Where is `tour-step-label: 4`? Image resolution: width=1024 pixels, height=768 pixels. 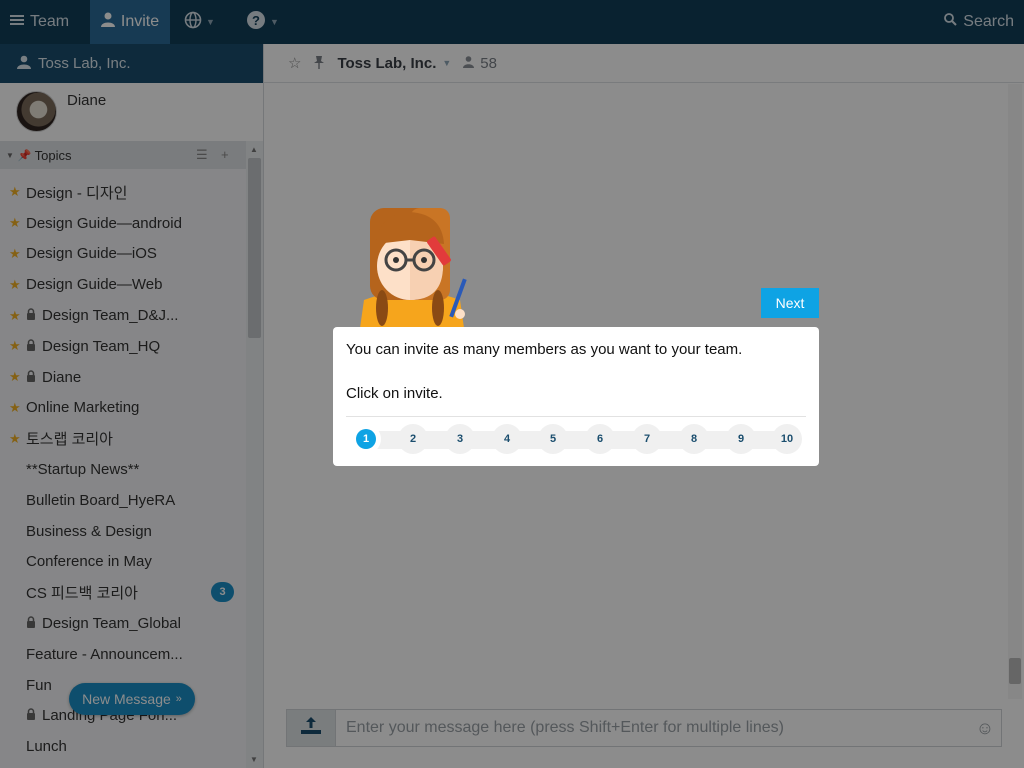 tour-step-label: 4 is located at coordinates (507, 439).